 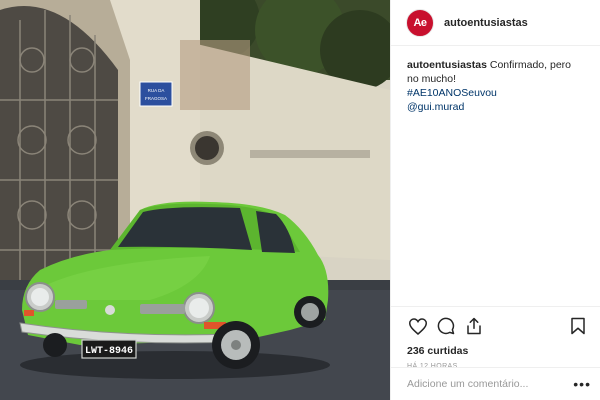 I want to click on avatar-text: Ae, so click(x=420, y=22).